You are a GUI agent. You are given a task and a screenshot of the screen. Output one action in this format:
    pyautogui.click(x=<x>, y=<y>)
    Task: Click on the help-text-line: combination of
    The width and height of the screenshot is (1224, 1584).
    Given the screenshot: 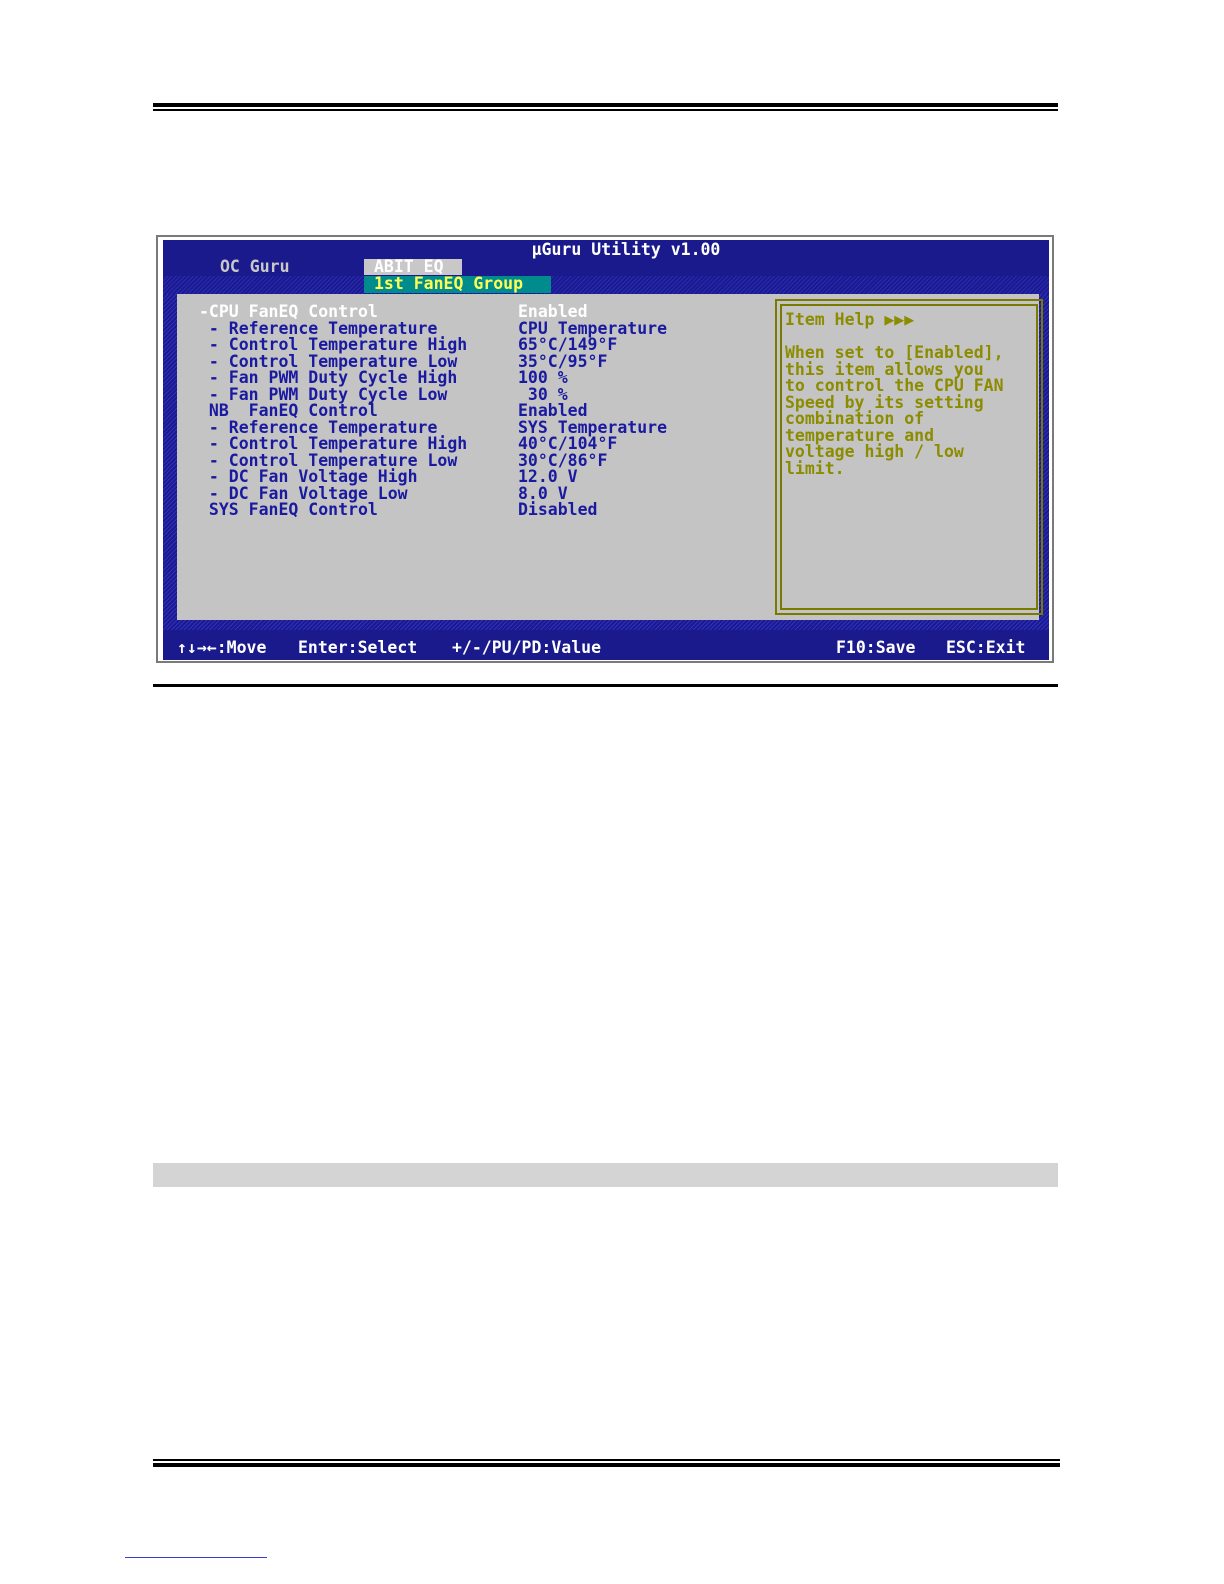 What is the action you would take?
    pyautogui.click(x=855, y=418)
    